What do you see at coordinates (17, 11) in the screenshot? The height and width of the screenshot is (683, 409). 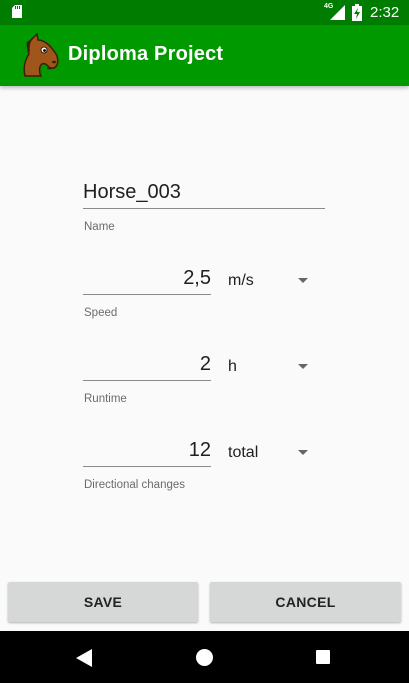 I see `sd-card-icon` at bounding box center [17, 11].